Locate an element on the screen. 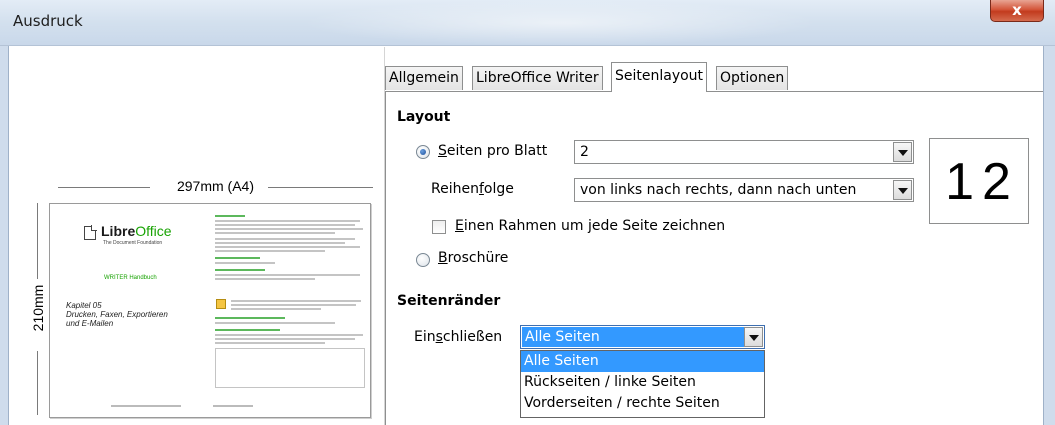 The height and width of the screenshot is (425, 1055). tab-libreoffice-writer: LibreOffice Writer is located at coordinates (537, 78).